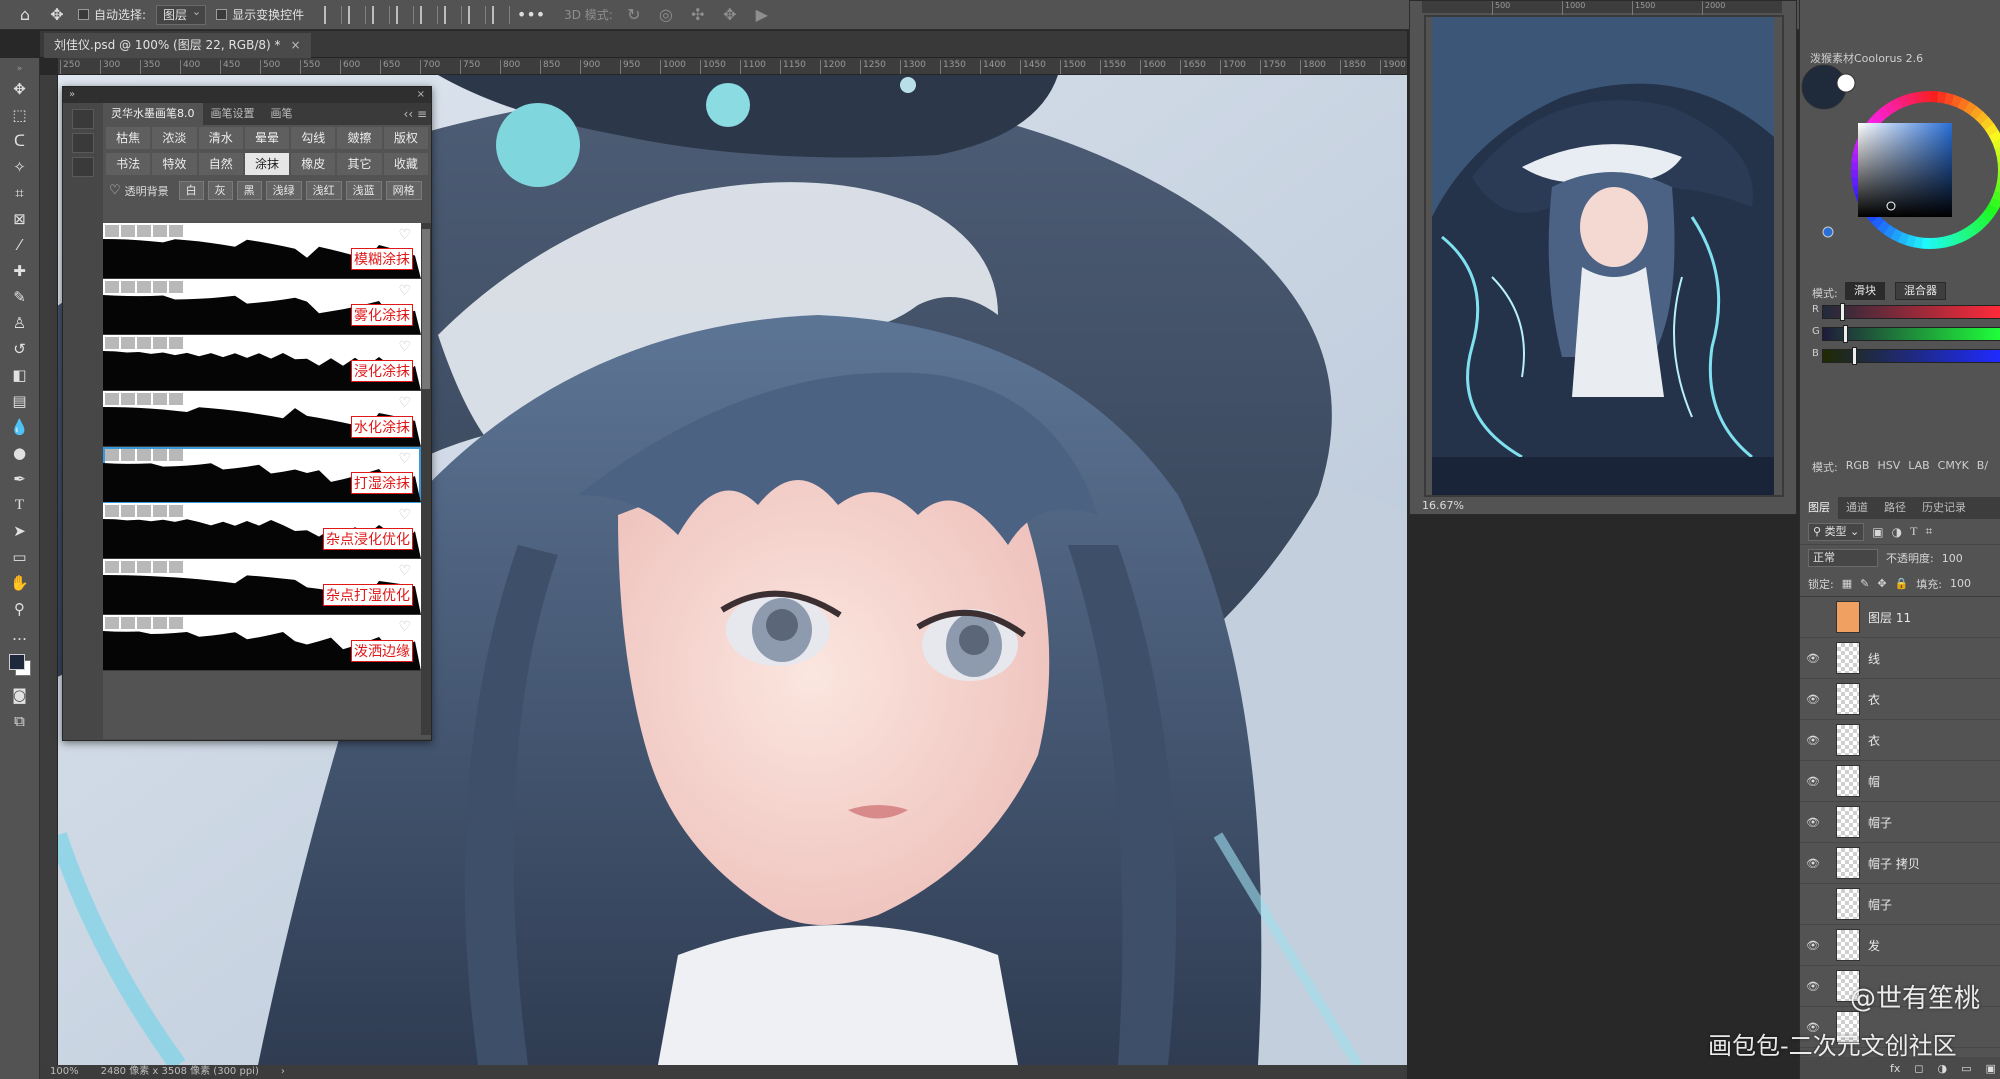  I want to click on b-slider-knob, so click(1855, 356).